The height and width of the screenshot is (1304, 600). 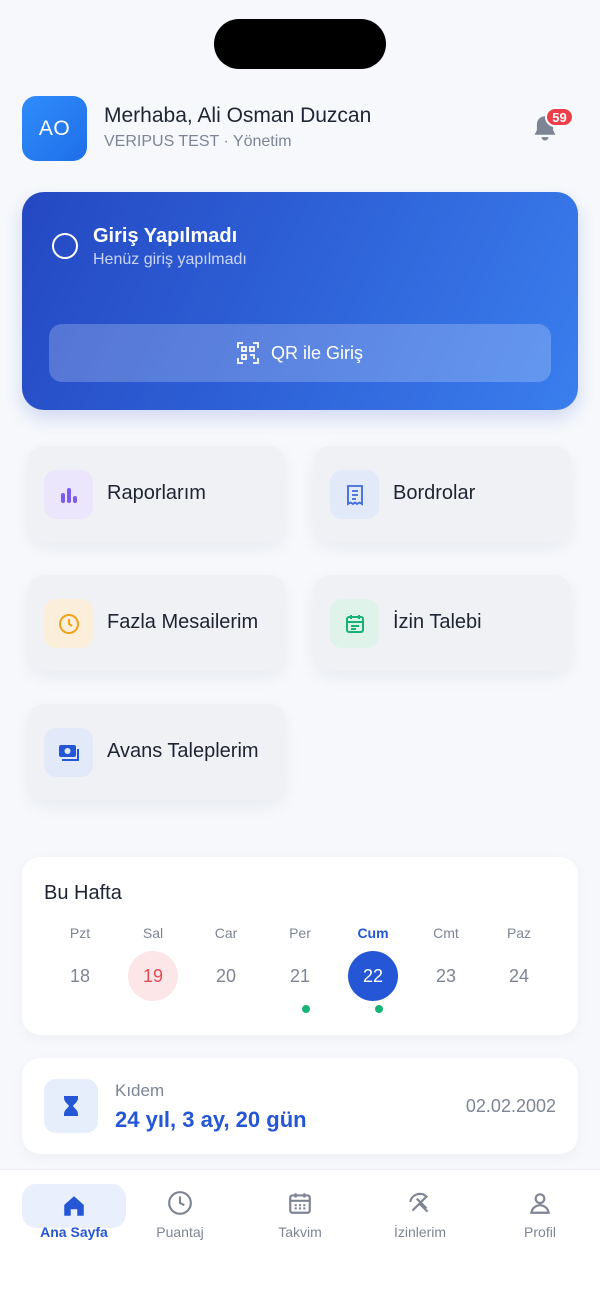 I want to click on day-name: Paz, so click(x=519, y=933).